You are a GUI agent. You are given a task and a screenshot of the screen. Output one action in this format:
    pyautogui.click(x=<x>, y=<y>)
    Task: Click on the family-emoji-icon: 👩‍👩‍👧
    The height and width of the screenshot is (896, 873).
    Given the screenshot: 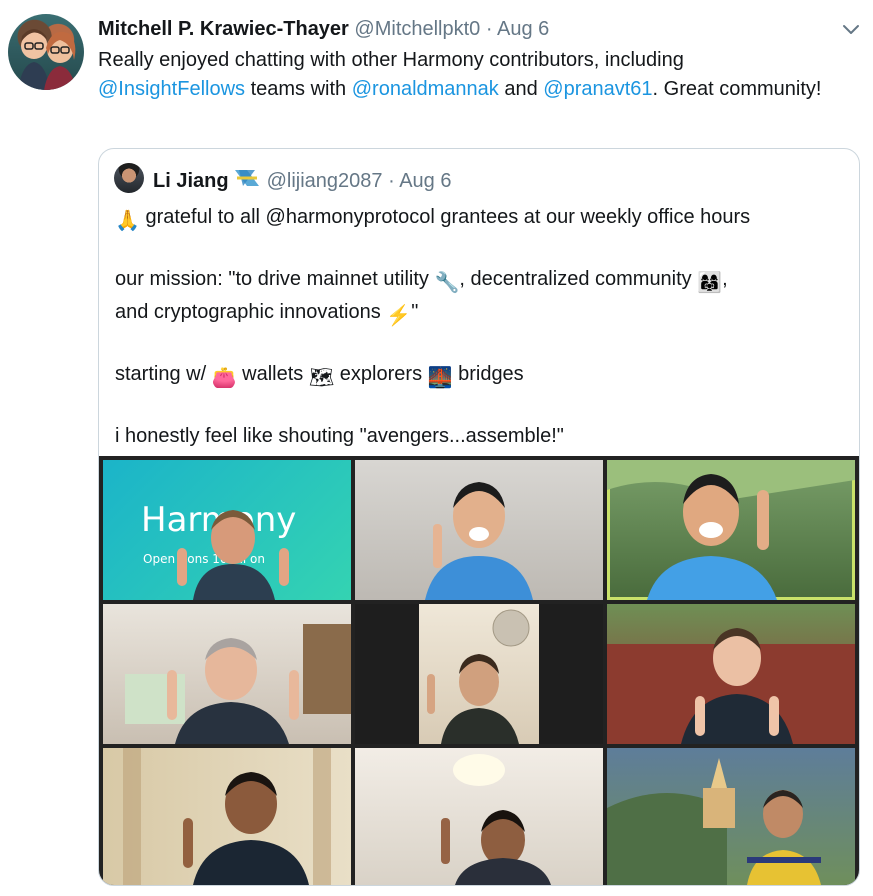 What is the action you would take?
    pyautogui.click(x=710, y=283)
    